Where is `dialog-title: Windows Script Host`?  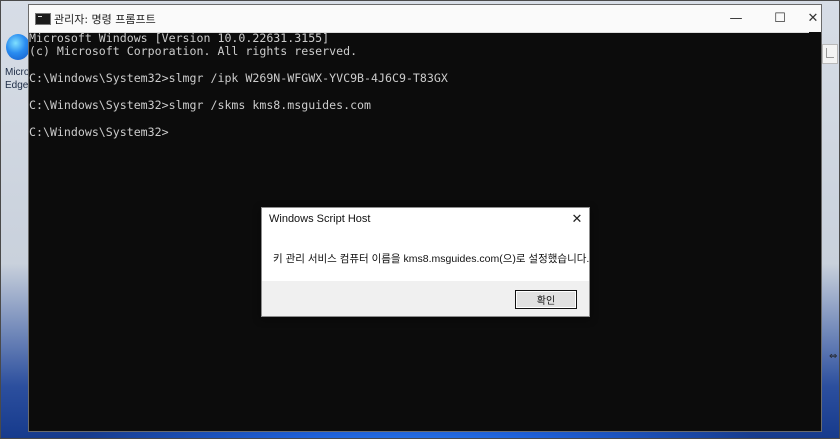 dialog-title: Windows Script Host is located at coordinates (320, 219).